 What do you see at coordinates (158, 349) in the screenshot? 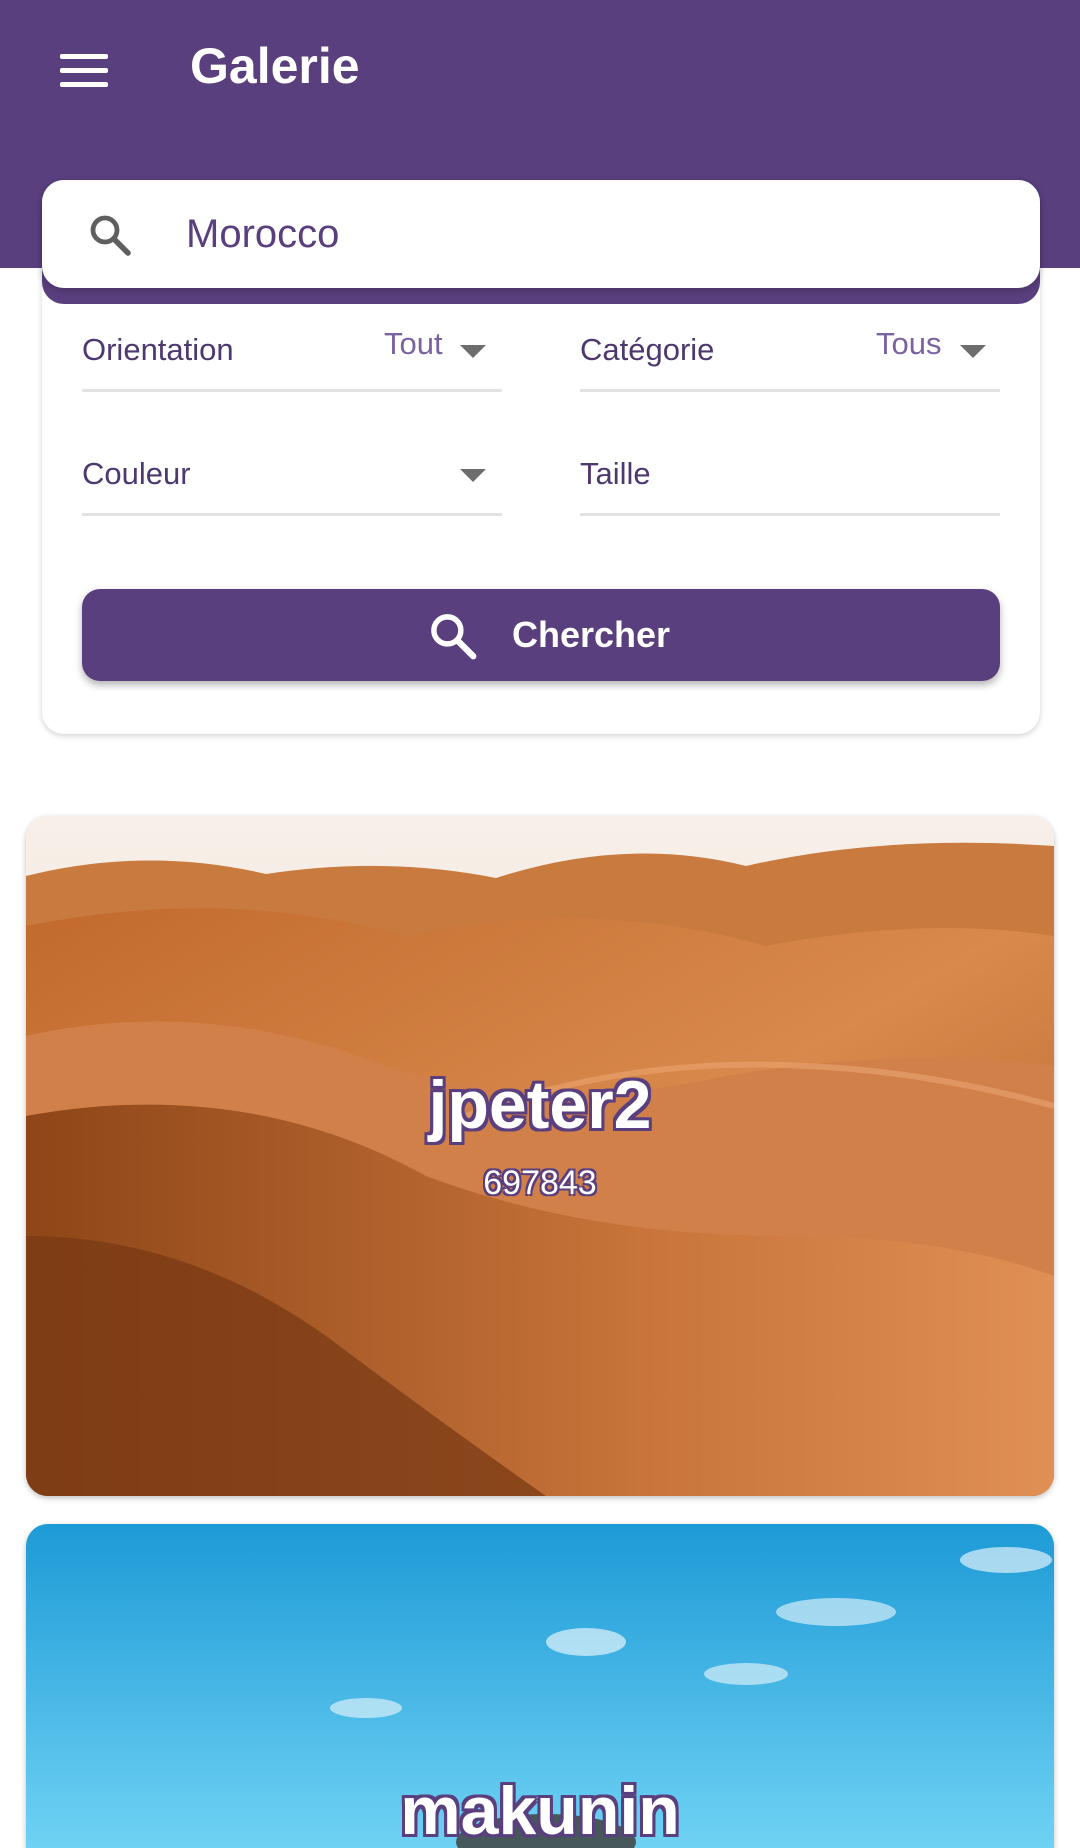
I see `orientation-label: Orientation` at bounding box center [158, 349].